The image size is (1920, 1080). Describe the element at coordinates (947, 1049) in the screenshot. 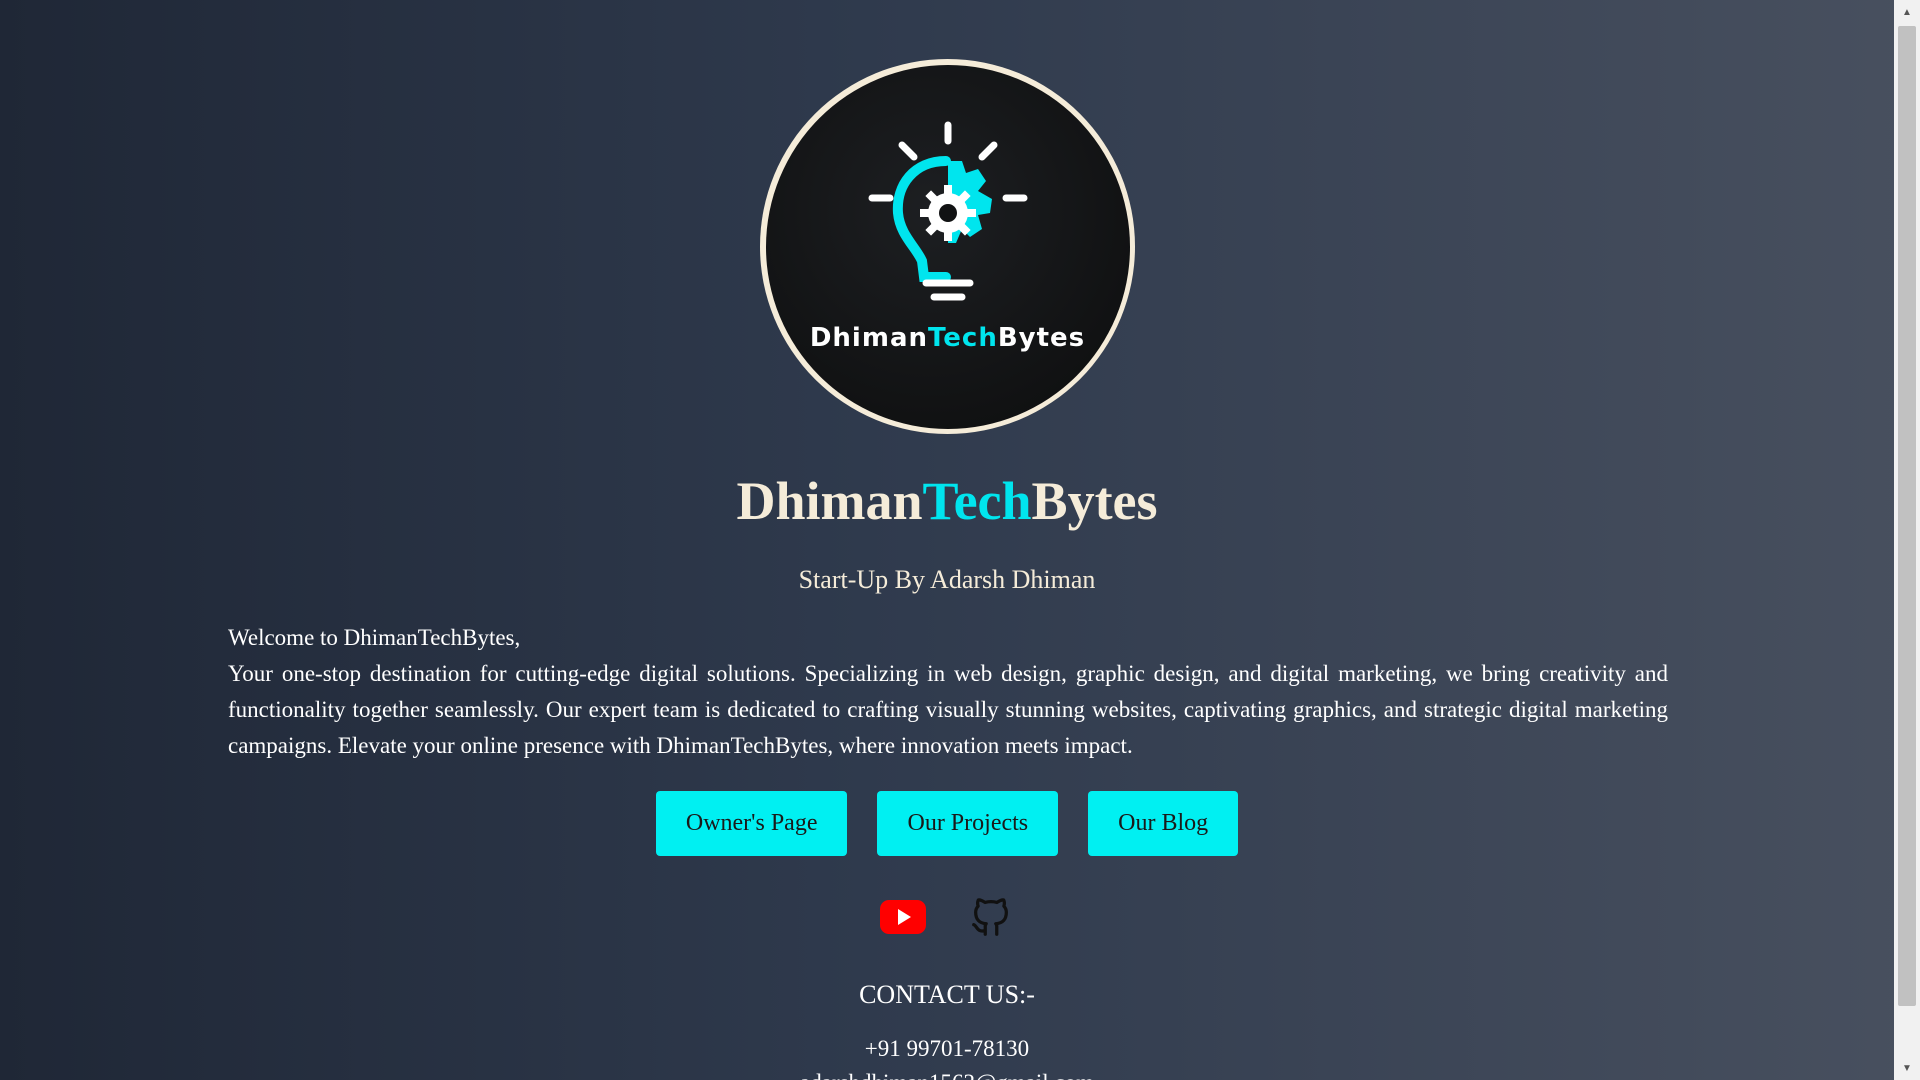

I see `contact-phone: +91 99701-78130` at that location.